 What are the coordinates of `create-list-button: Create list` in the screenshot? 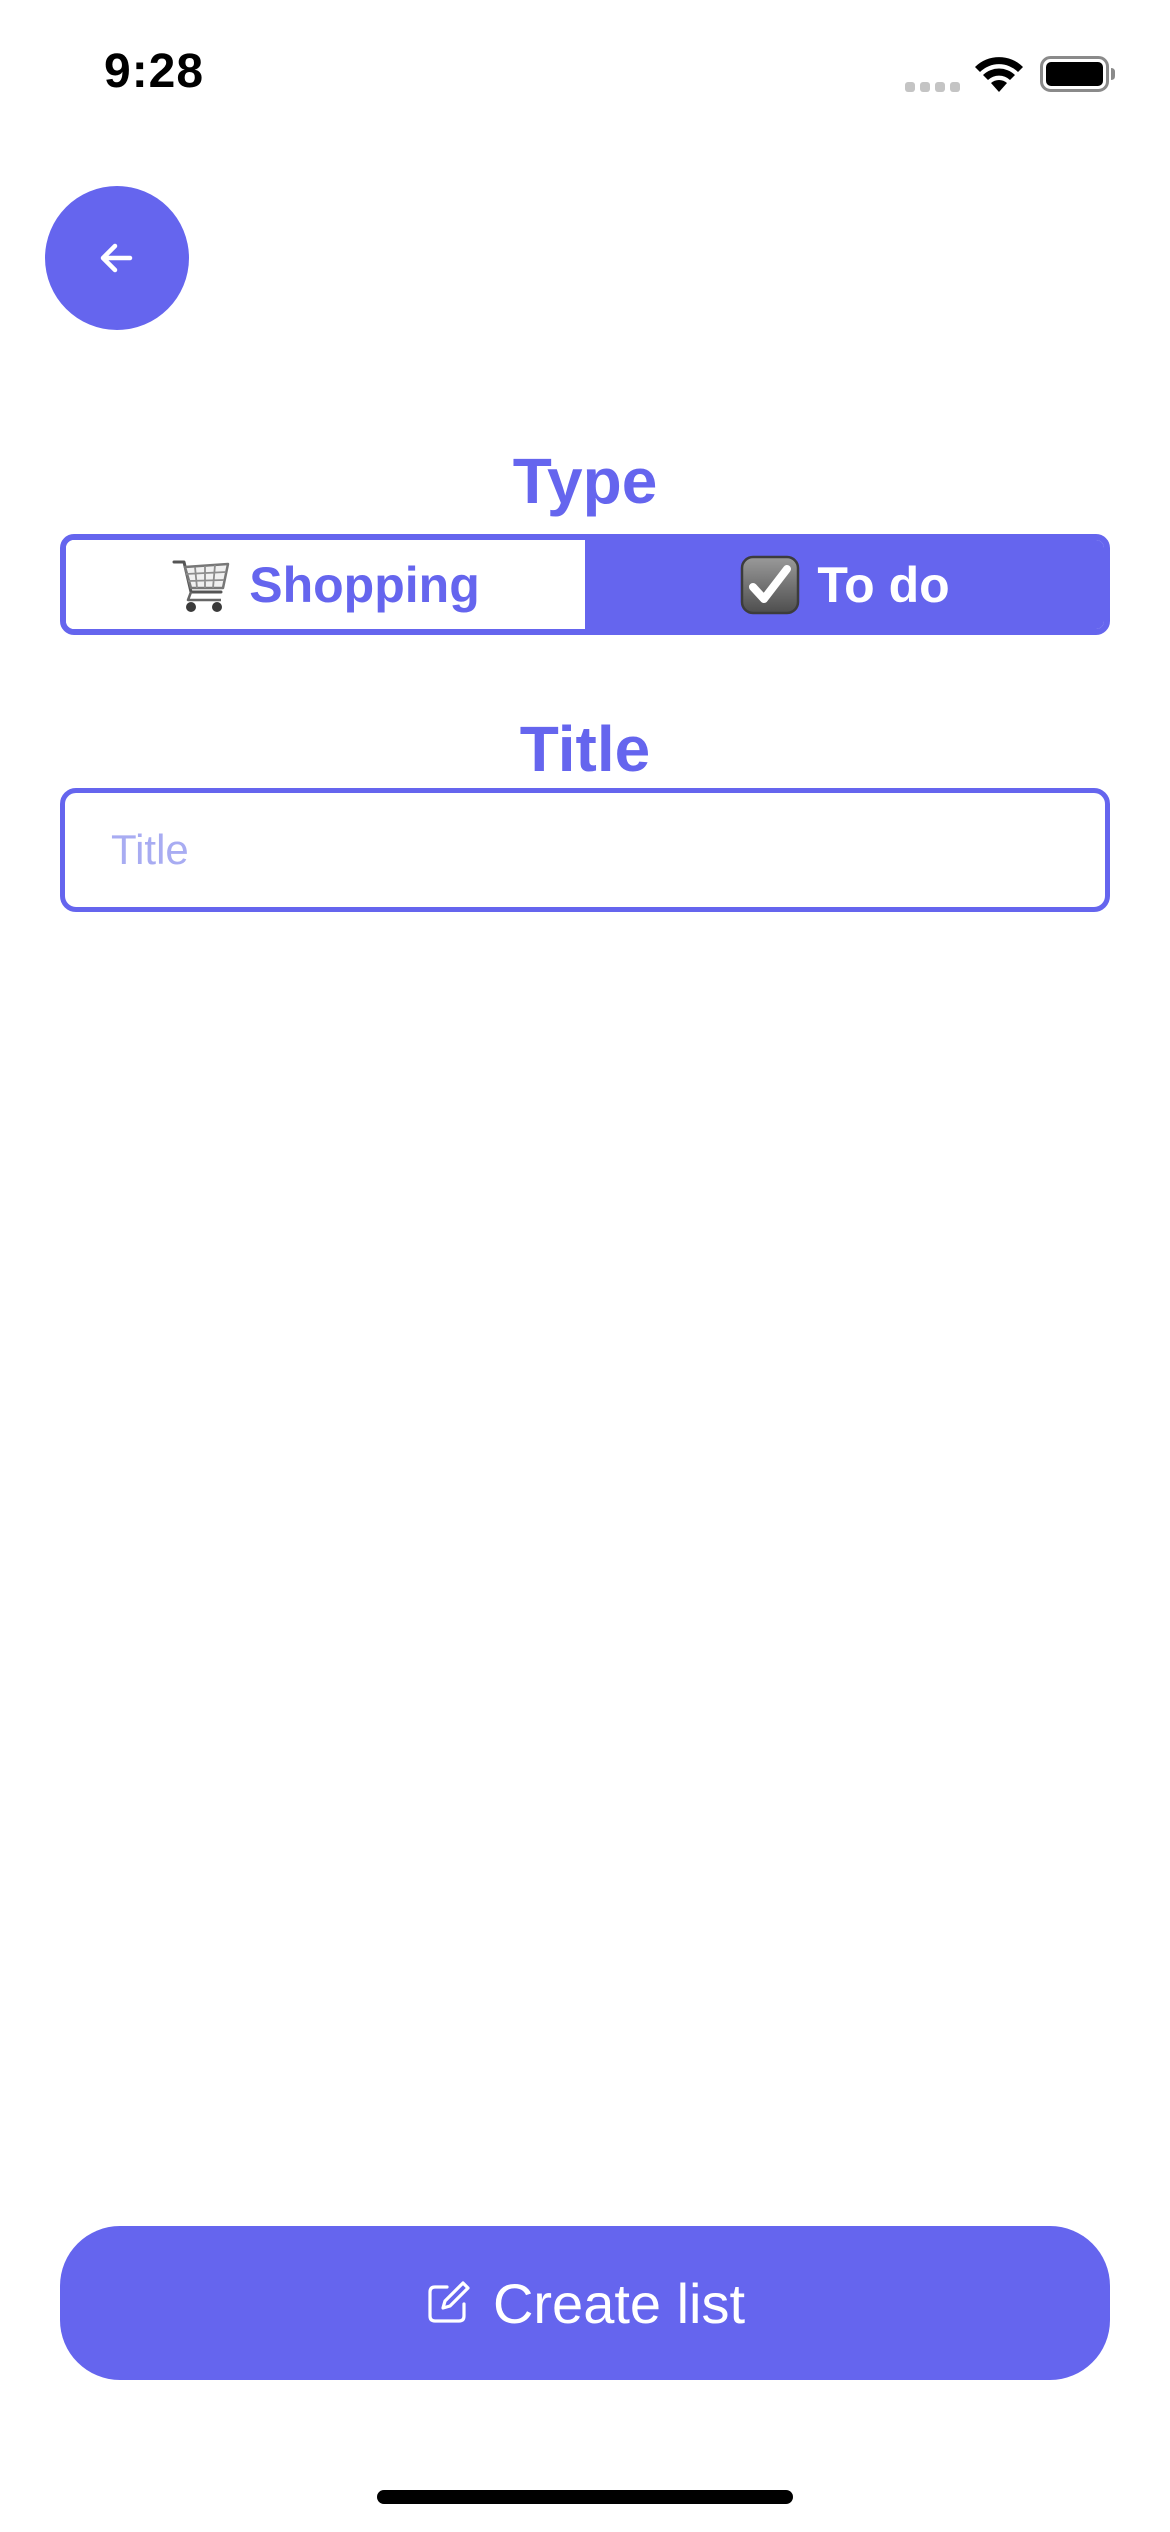 It's located at (585, 2303).